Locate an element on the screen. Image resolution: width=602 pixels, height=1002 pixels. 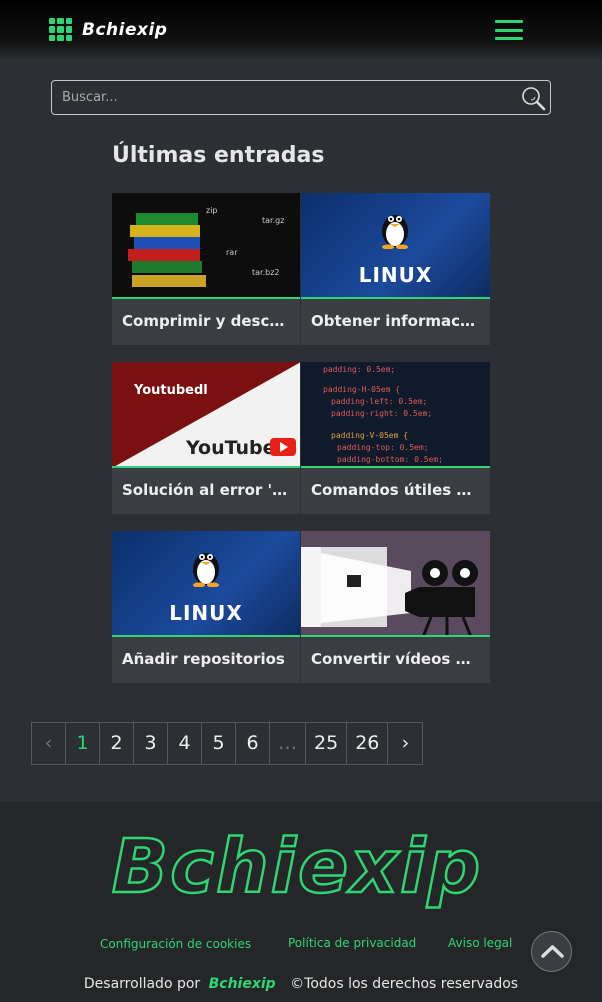
page-link: 4 is located at coordinates (185, 743).